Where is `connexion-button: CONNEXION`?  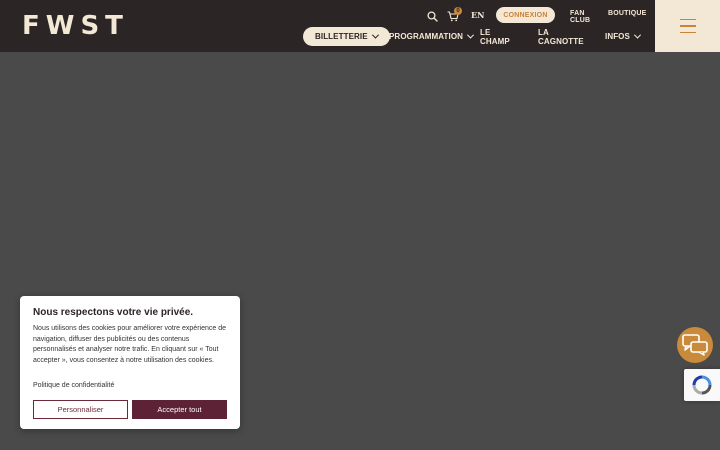 connexion-button: CONNEXION is located at coordinates (525, 15).